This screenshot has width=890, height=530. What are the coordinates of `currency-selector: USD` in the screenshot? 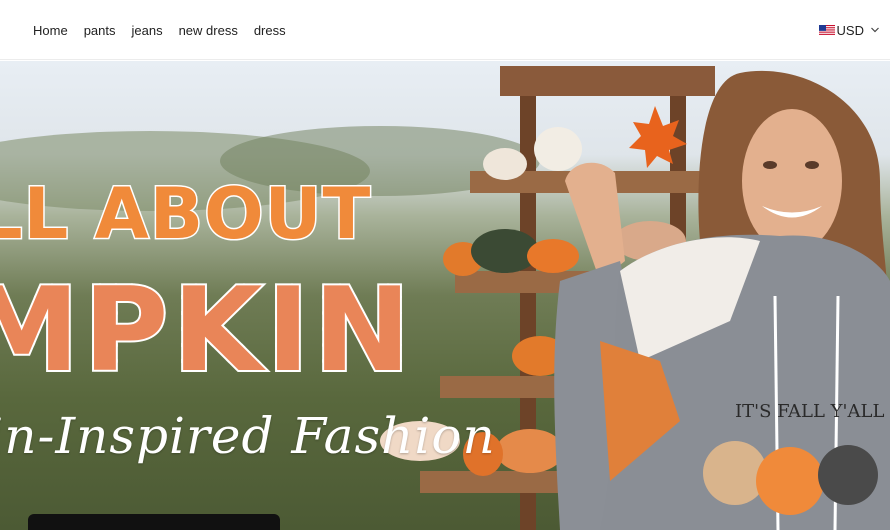 It's located at (849, 30).